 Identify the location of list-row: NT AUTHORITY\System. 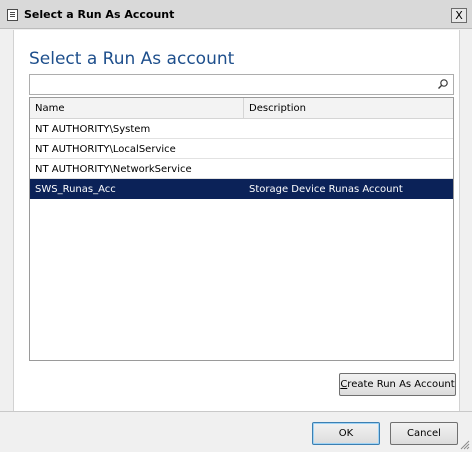
(241, 129).